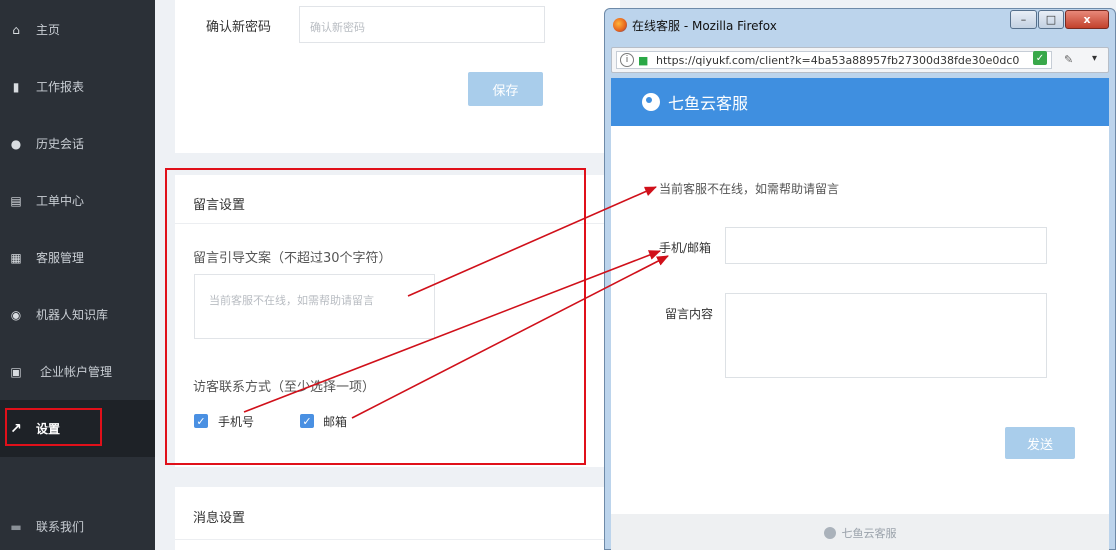 The image size is (1116, 550). I want to click on chevron-down-icon: ▾, so click(1094, 58).